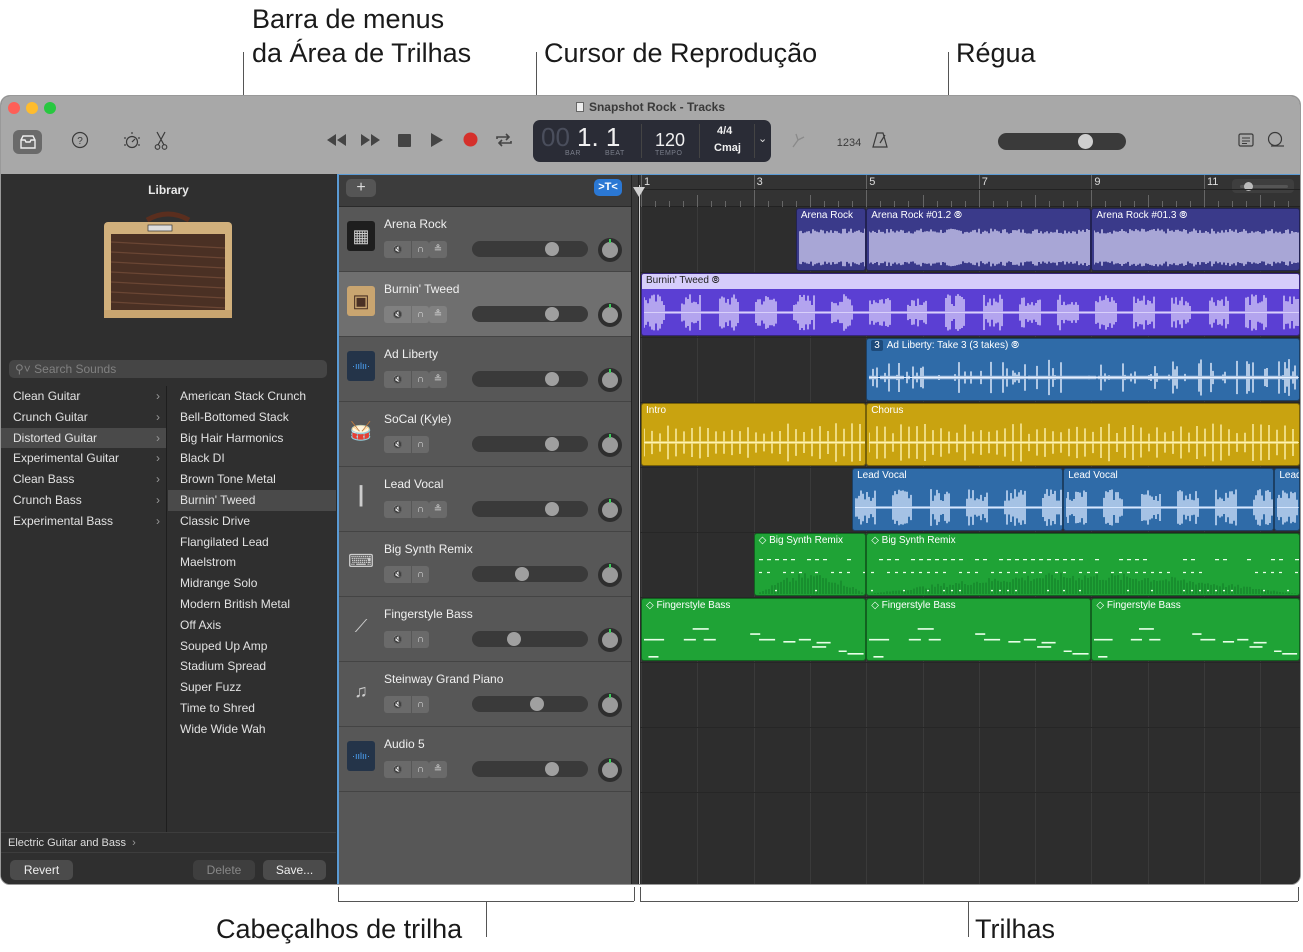  What do you see at coordinates (1246, 142) in the screenshot?
I see `notepad-button` at bounding box center [1246, 142].